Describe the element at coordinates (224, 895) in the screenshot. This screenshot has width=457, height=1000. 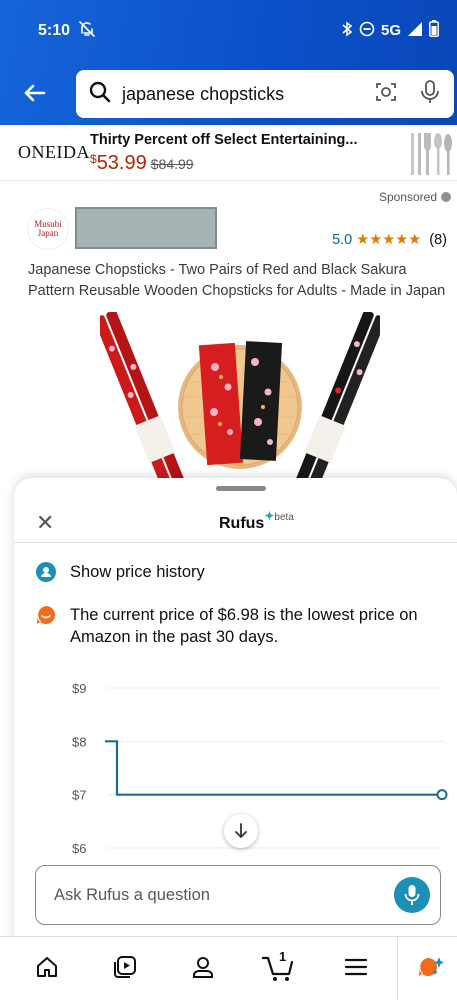
I see `ask-rufus-placeholder: Ask Rufus a question` at that location.